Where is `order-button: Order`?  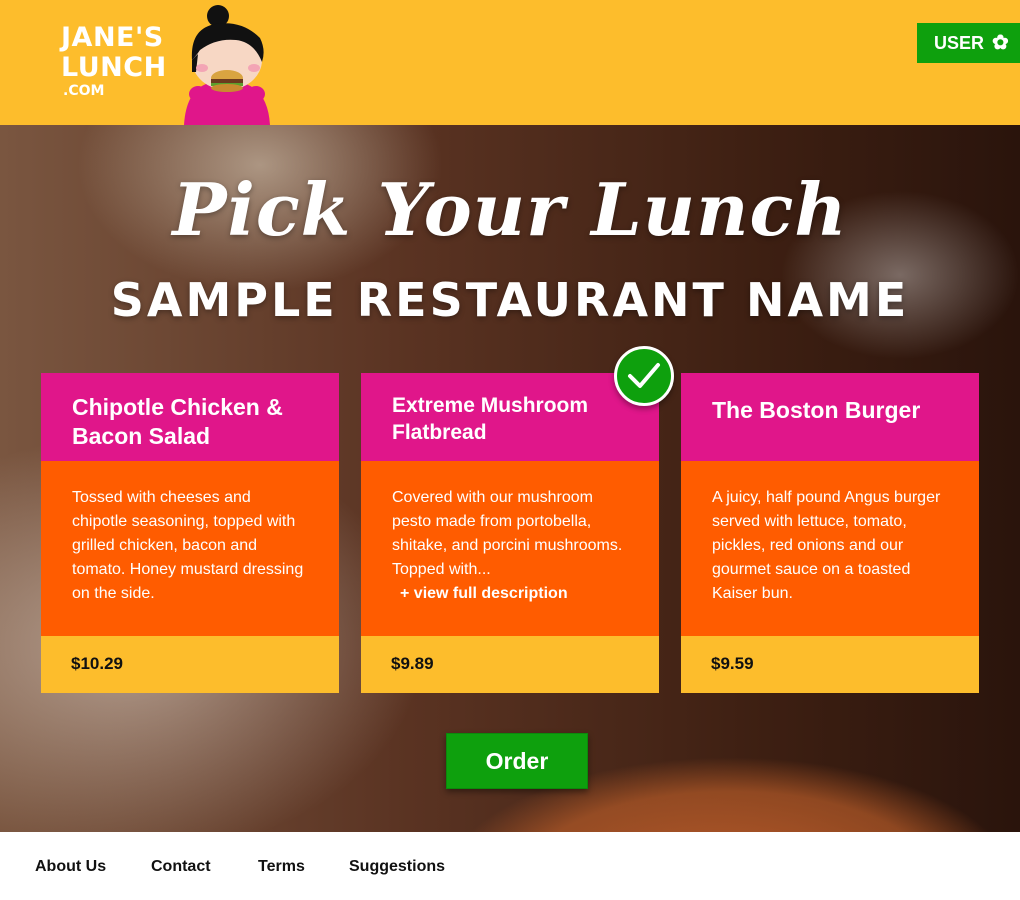
order-button: Order is located at coordinates (517, 761).